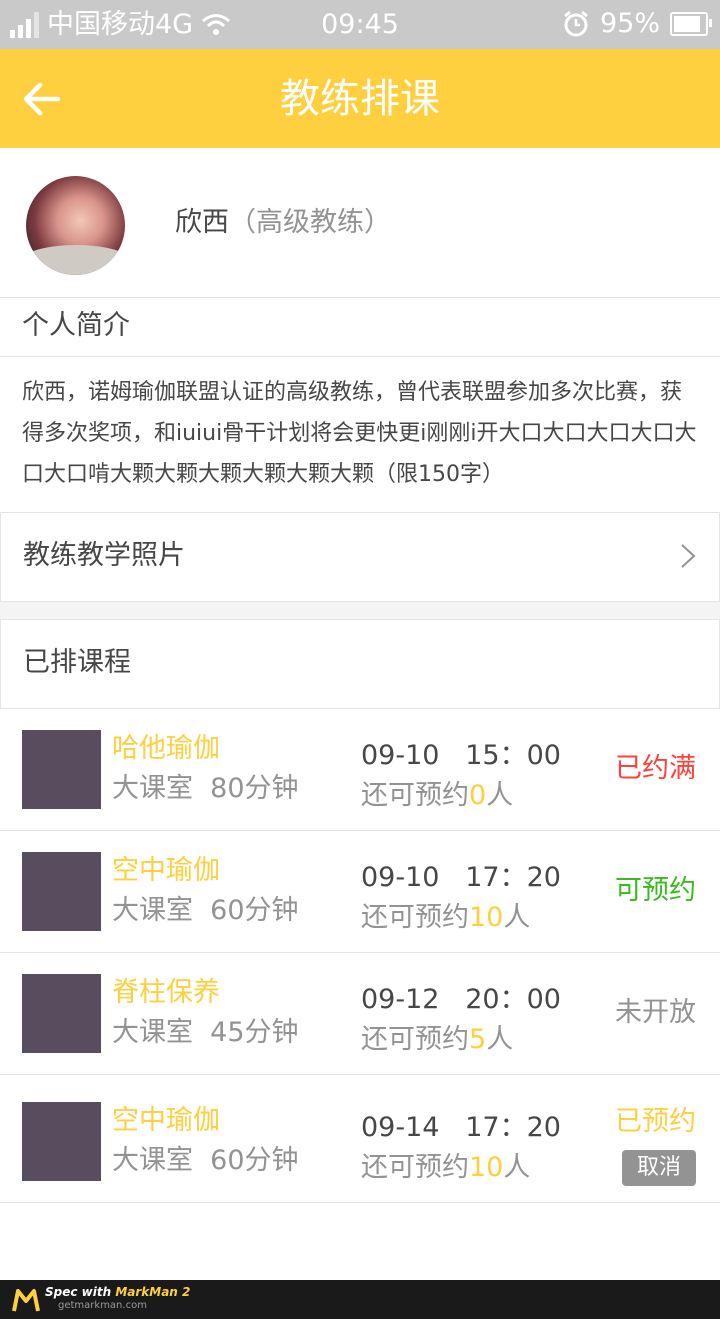 The width and height of the screenshot is (720, 1319). What do you see at coordinates (76, 325) in the screenshot?
I see `intro-title: 个人简介` at bounding box center [76, 325].